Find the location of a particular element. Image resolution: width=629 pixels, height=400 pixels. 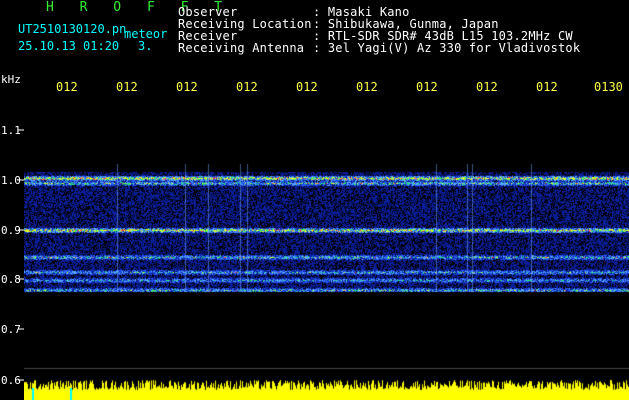

filename-label: UT2510130120.pn is located at coordinates (72, 29).